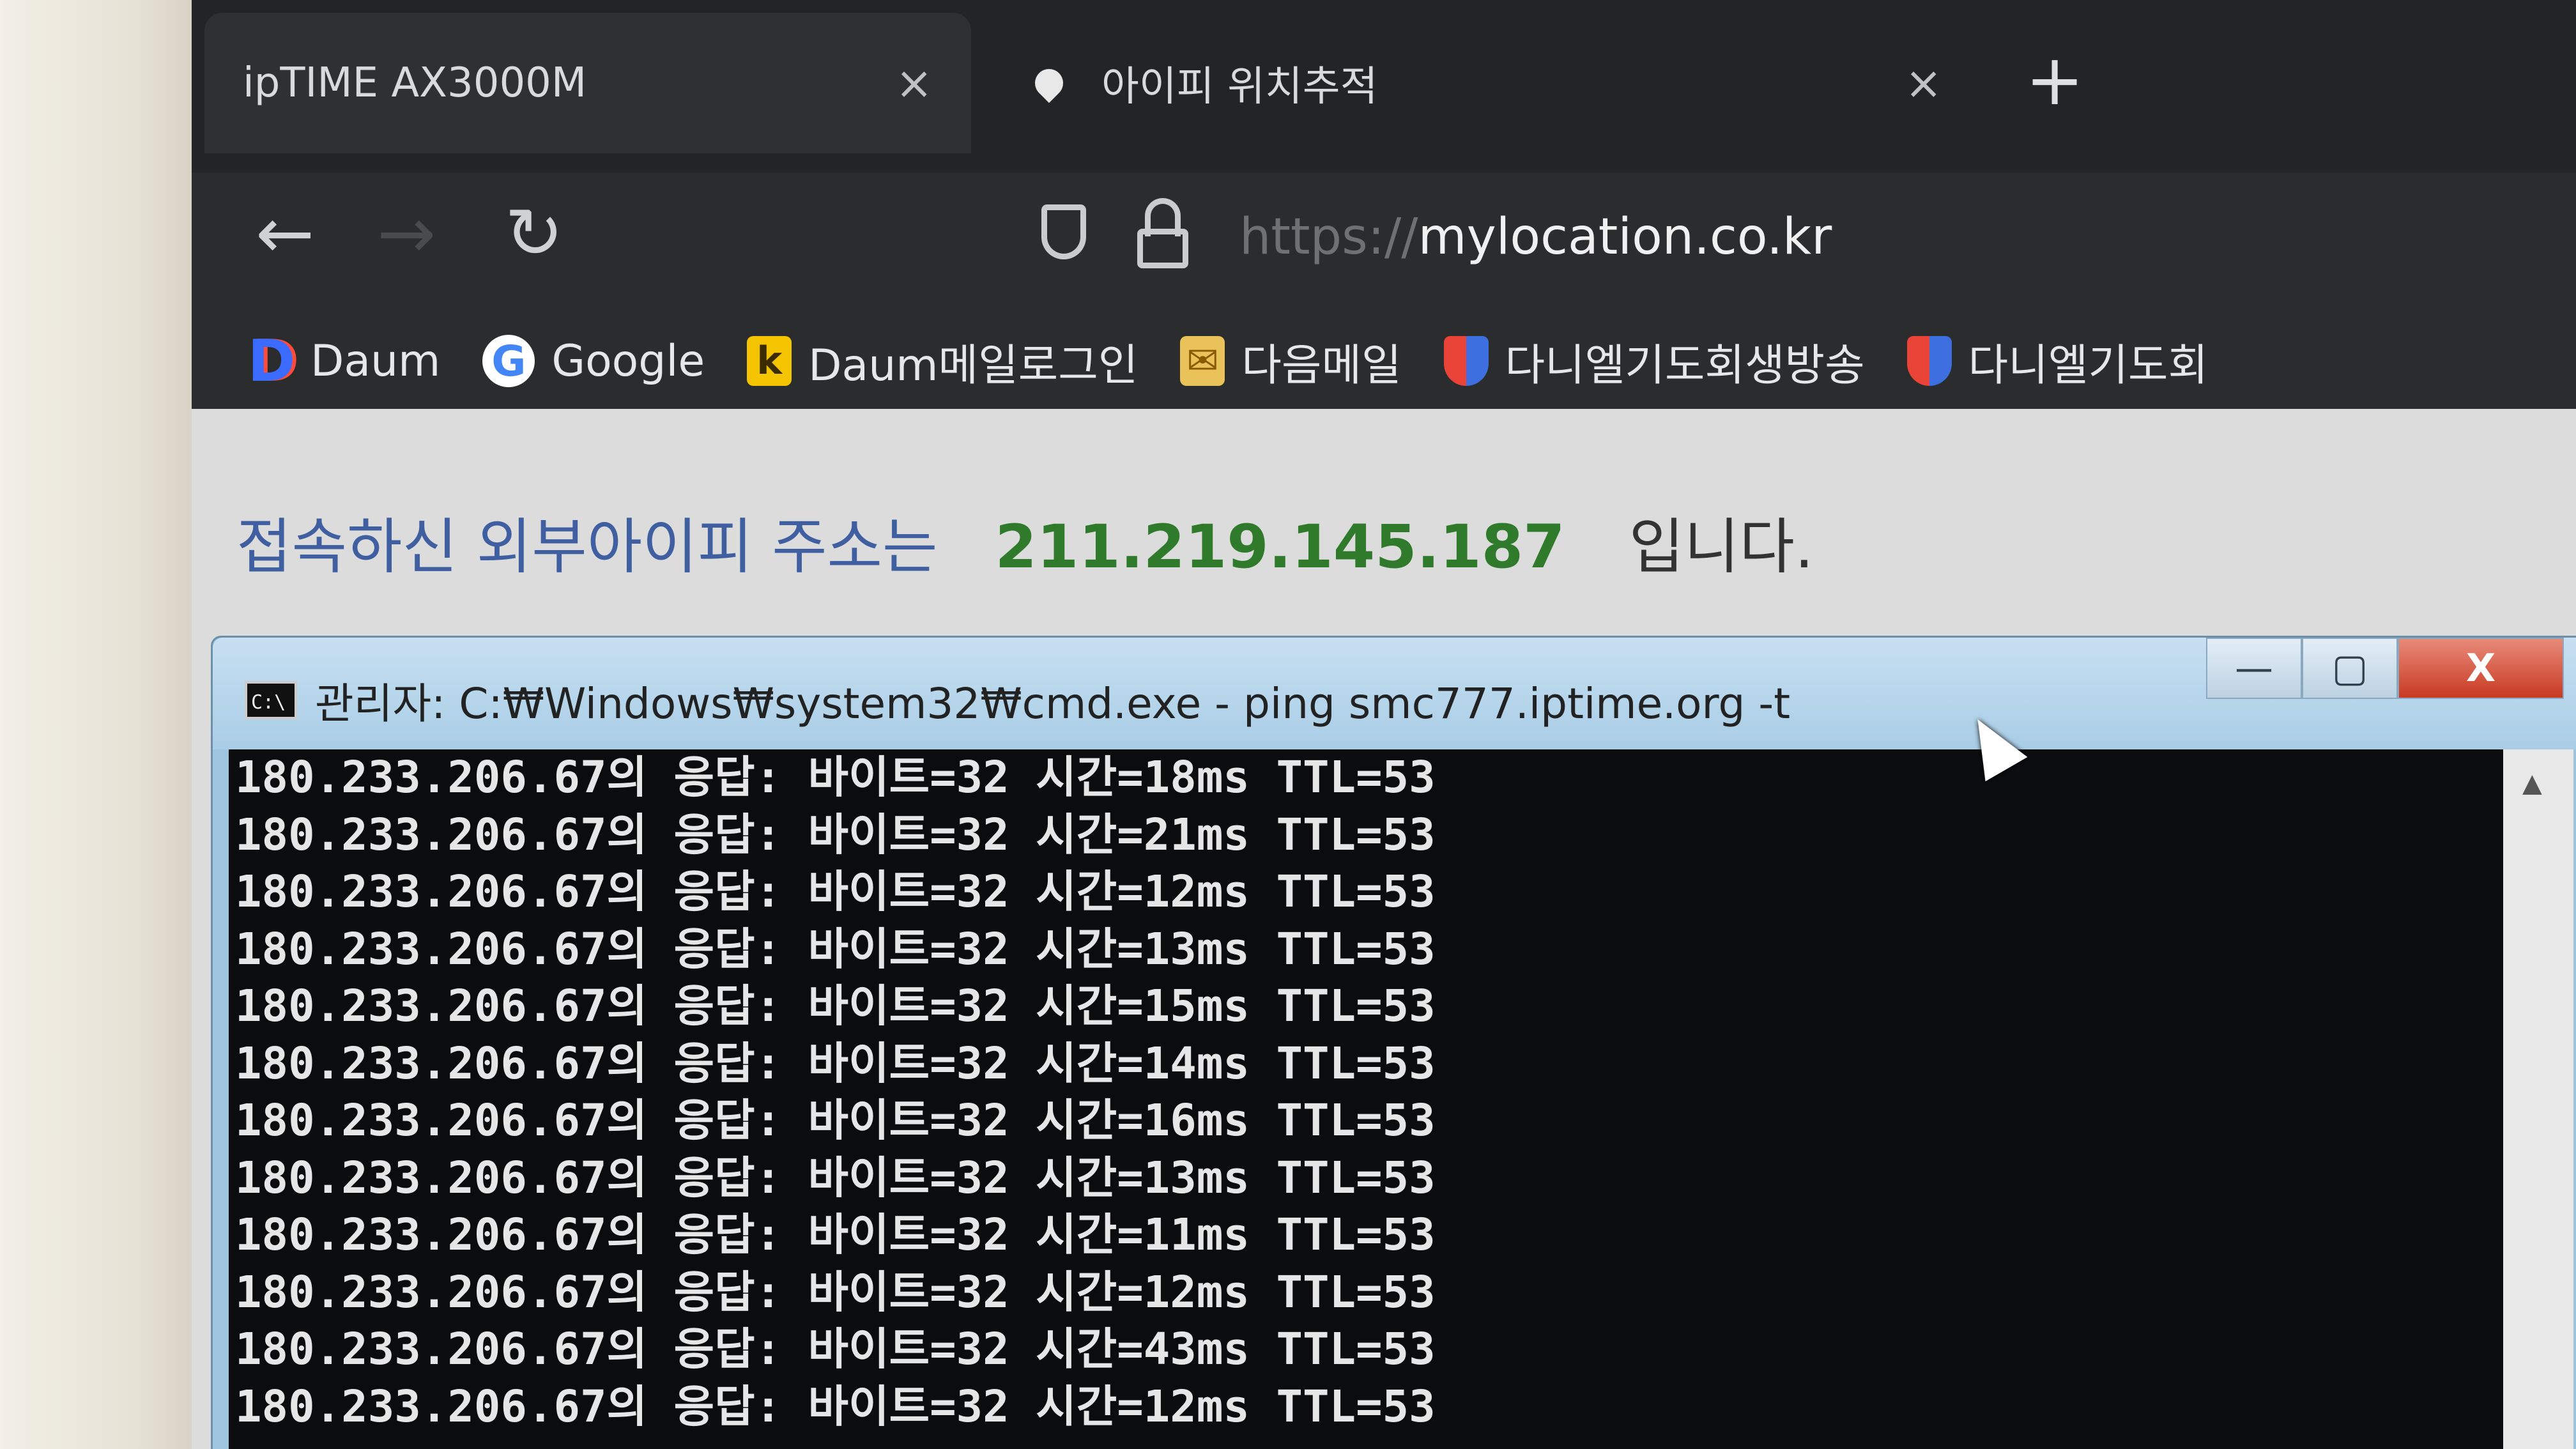 Image resolution: width=2576 pixels, height=1449 pixels. I want to click on tab-mylocation: 아이피 위치추적 ×, so click(1482, 83).